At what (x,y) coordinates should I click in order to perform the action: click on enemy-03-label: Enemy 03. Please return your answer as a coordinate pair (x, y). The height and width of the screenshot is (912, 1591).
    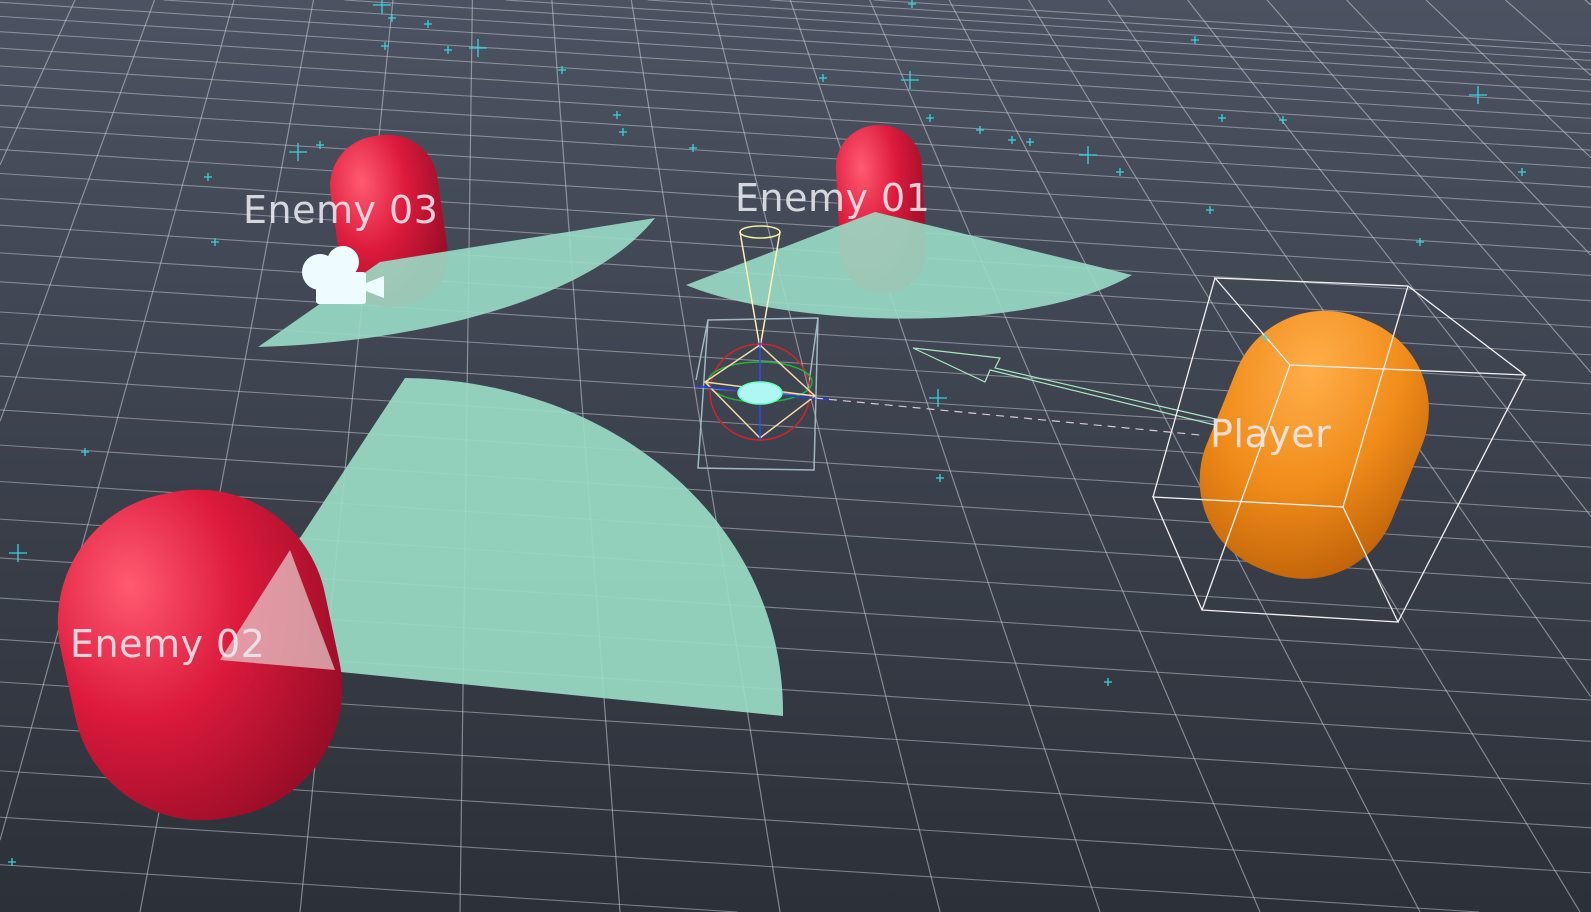
    Looking at the image, I should click on (341, 210).